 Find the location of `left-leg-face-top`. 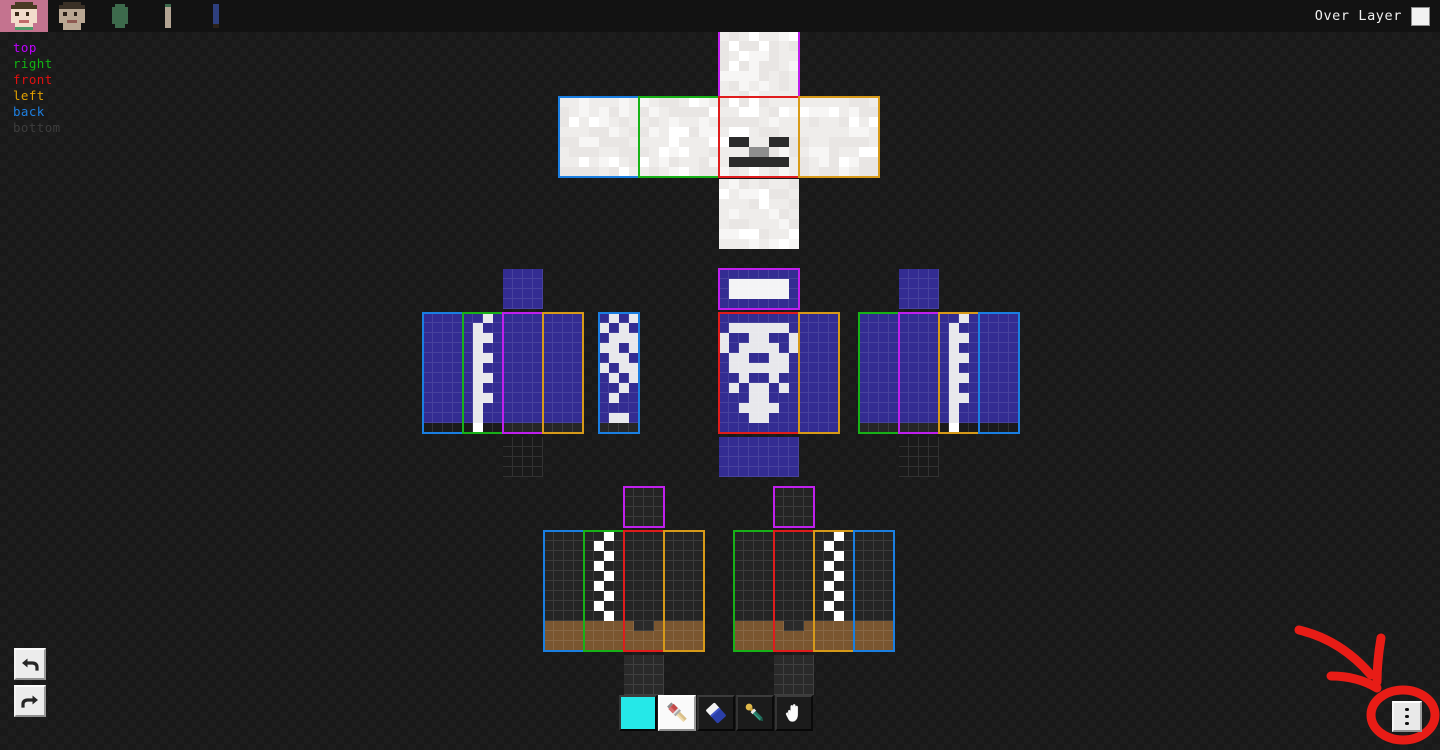

left-leg-face-top is located at coordinates (644, 507).